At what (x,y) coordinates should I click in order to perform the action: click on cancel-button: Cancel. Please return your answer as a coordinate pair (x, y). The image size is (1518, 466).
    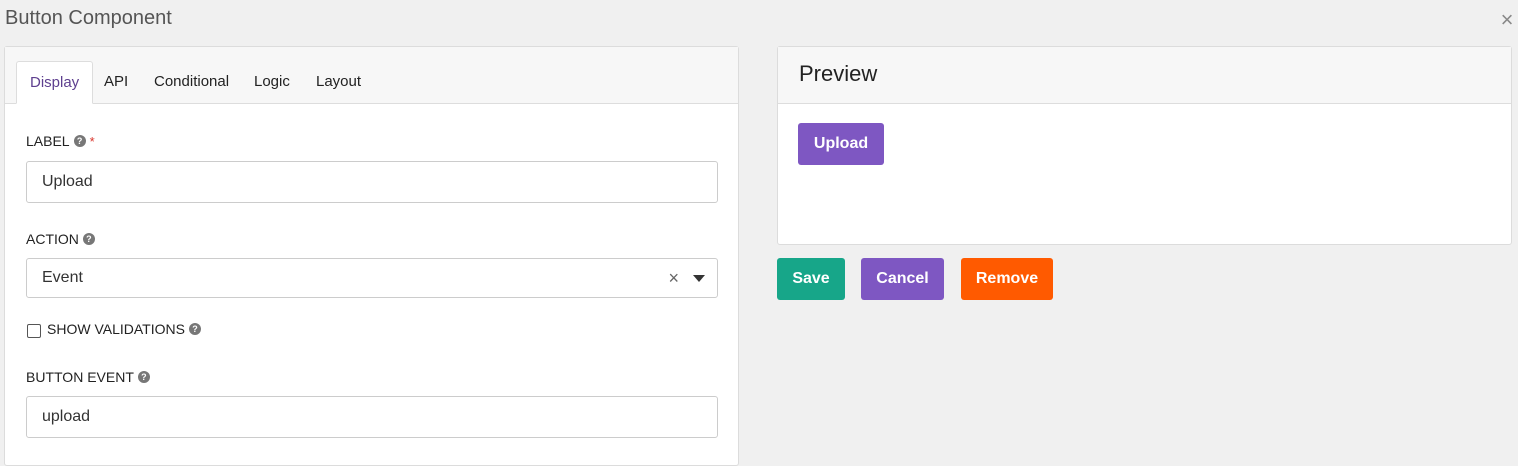
    Looking at the image, I should click on (902, 279).